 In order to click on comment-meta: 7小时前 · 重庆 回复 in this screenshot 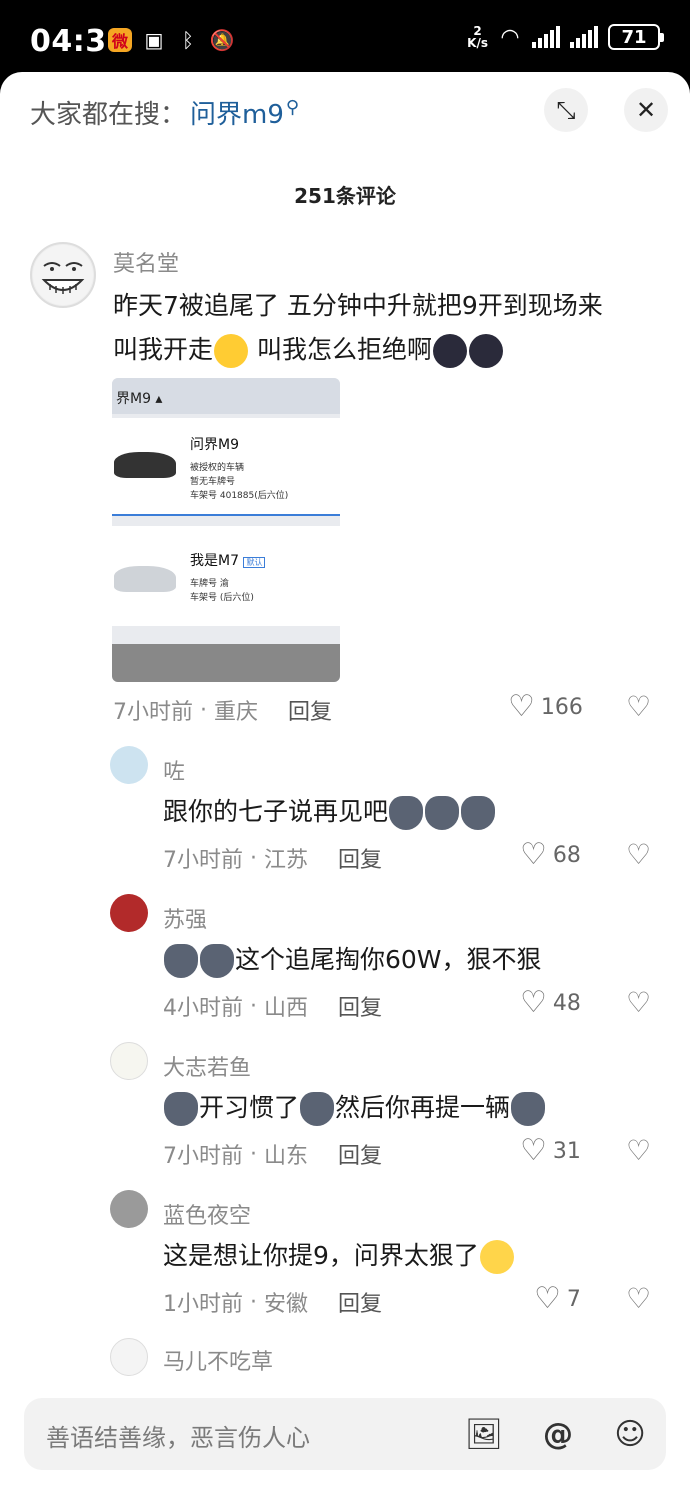, I will do `click(222, 710)`.